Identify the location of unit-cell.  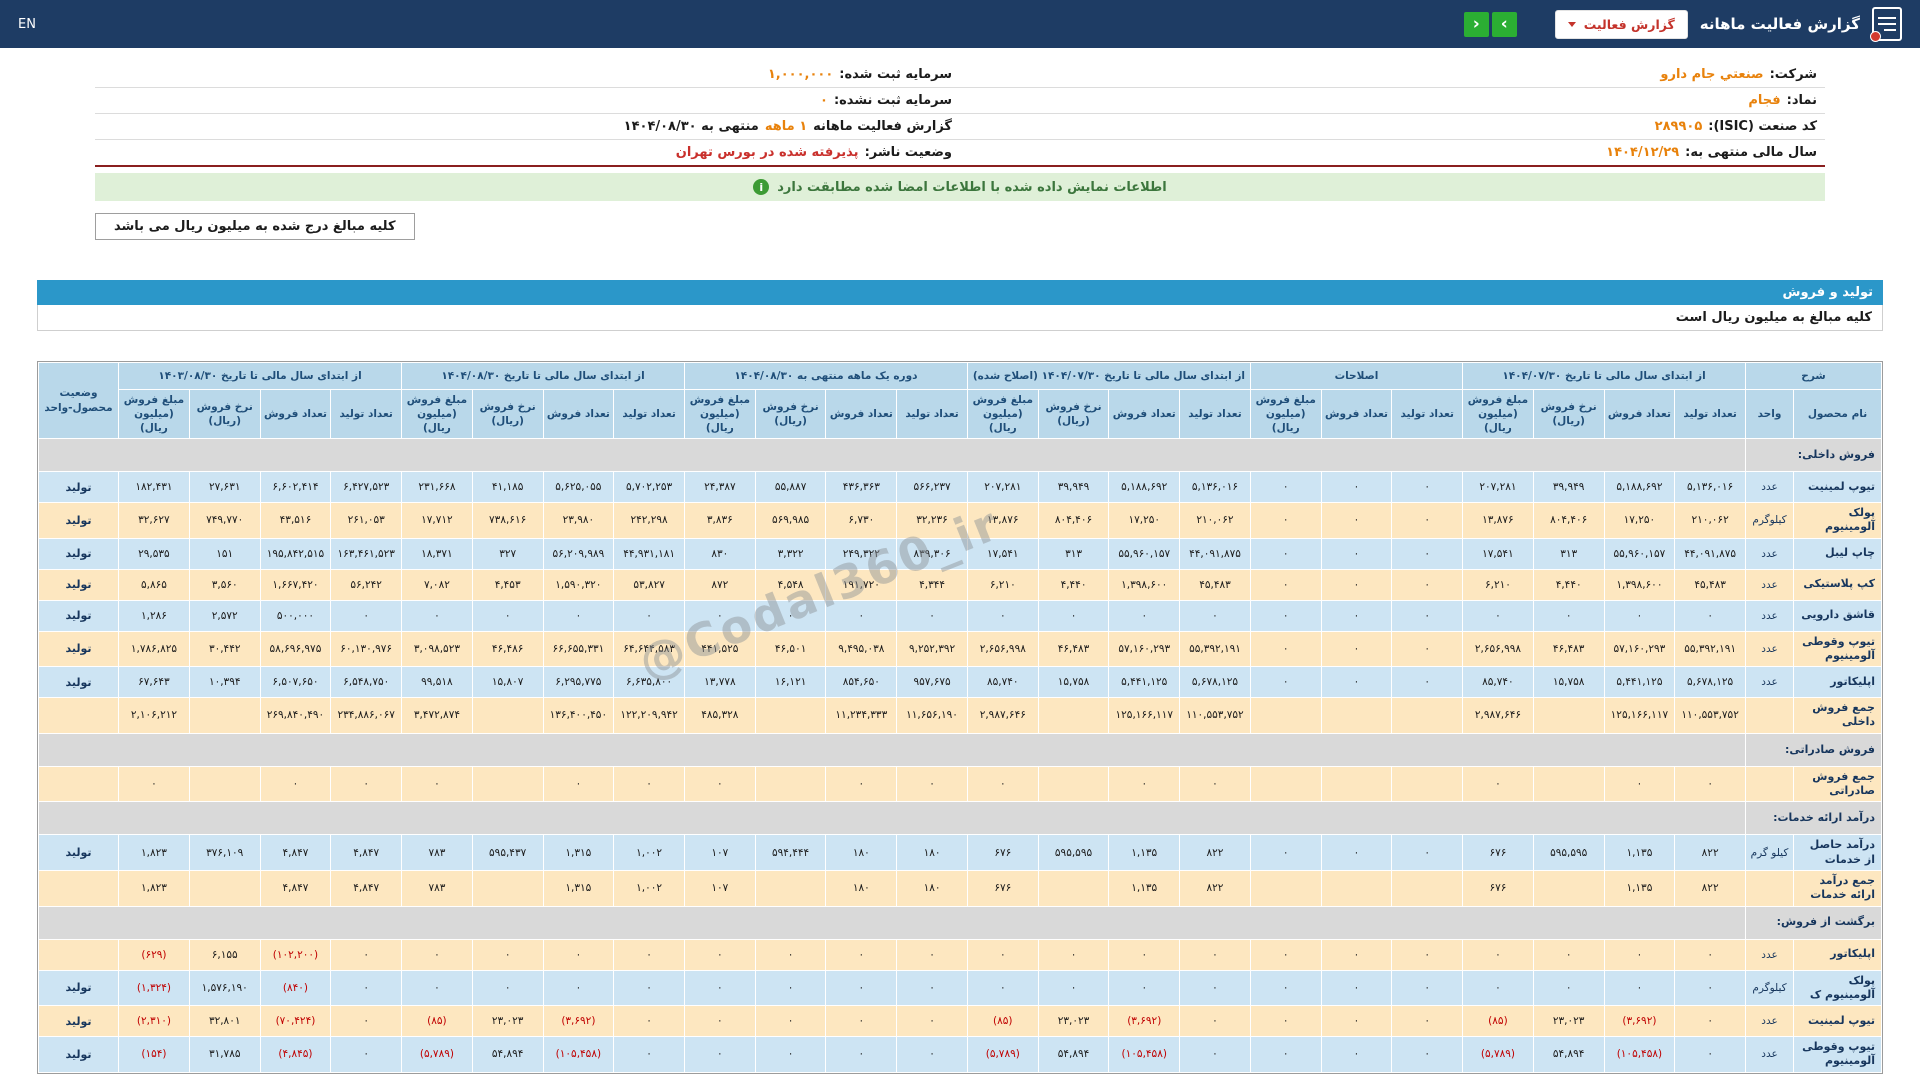
(1769, 784).